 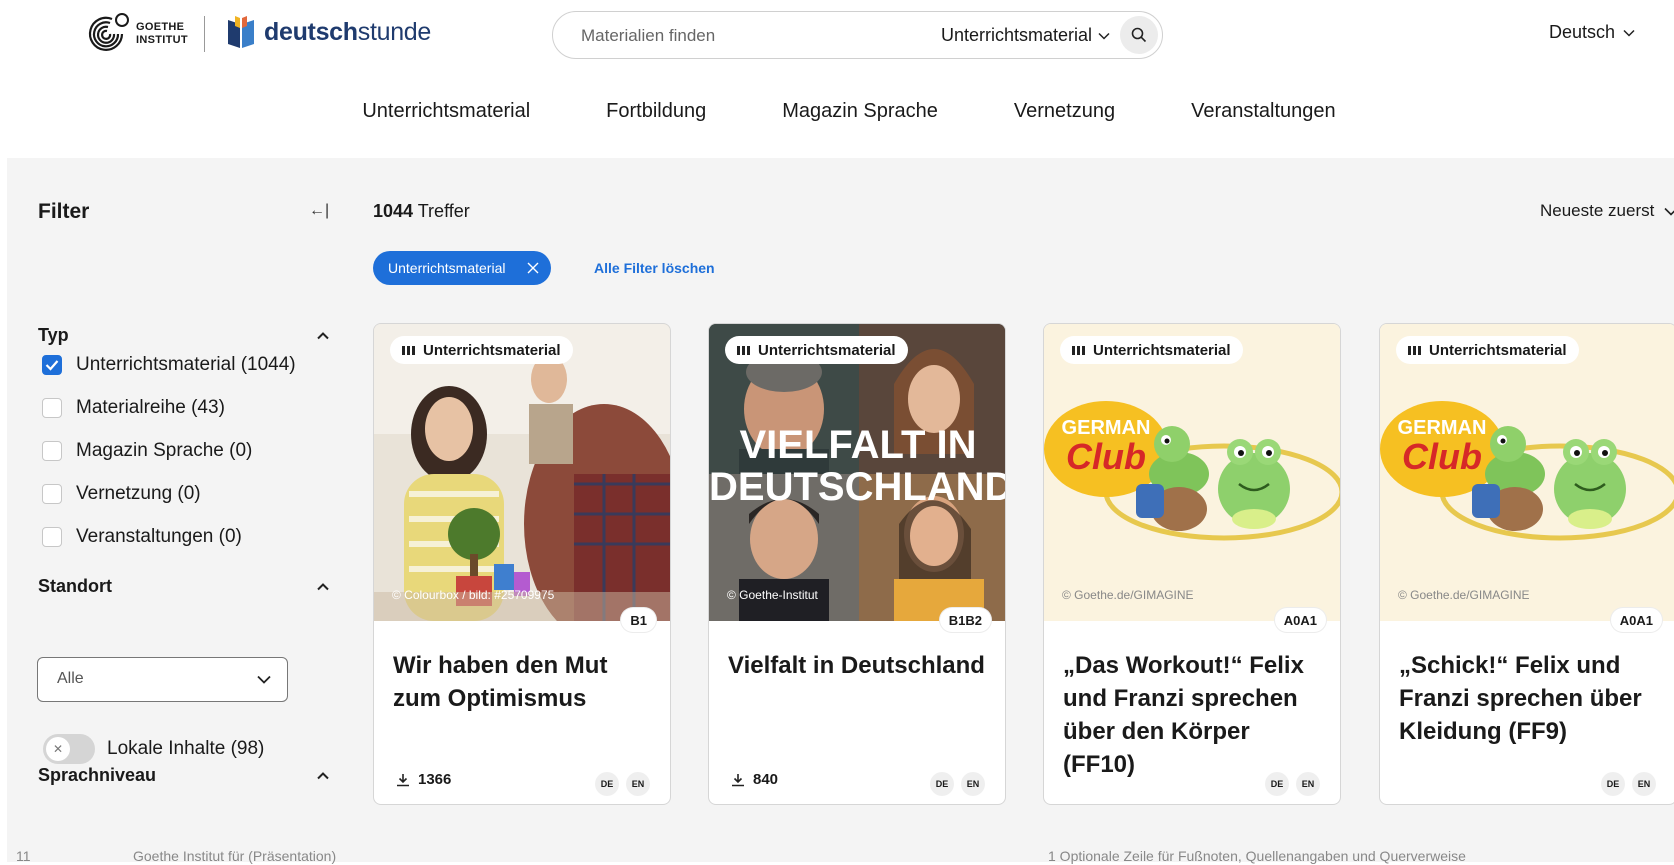 I want to click on card-title: Vielfalt in Deutschland, so click(x=860, y=665).